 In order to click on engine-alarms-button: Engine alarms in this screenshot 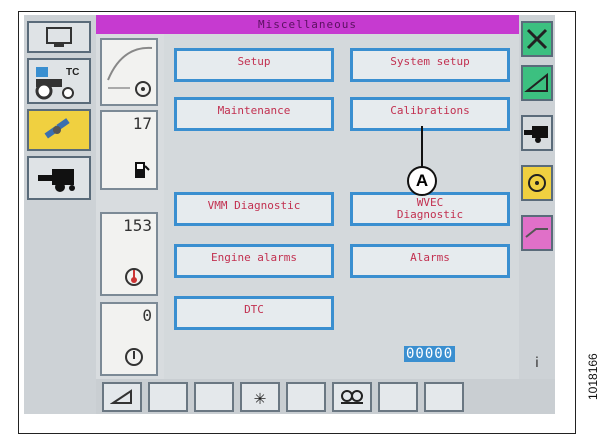, I will do `click(254, 261)`.